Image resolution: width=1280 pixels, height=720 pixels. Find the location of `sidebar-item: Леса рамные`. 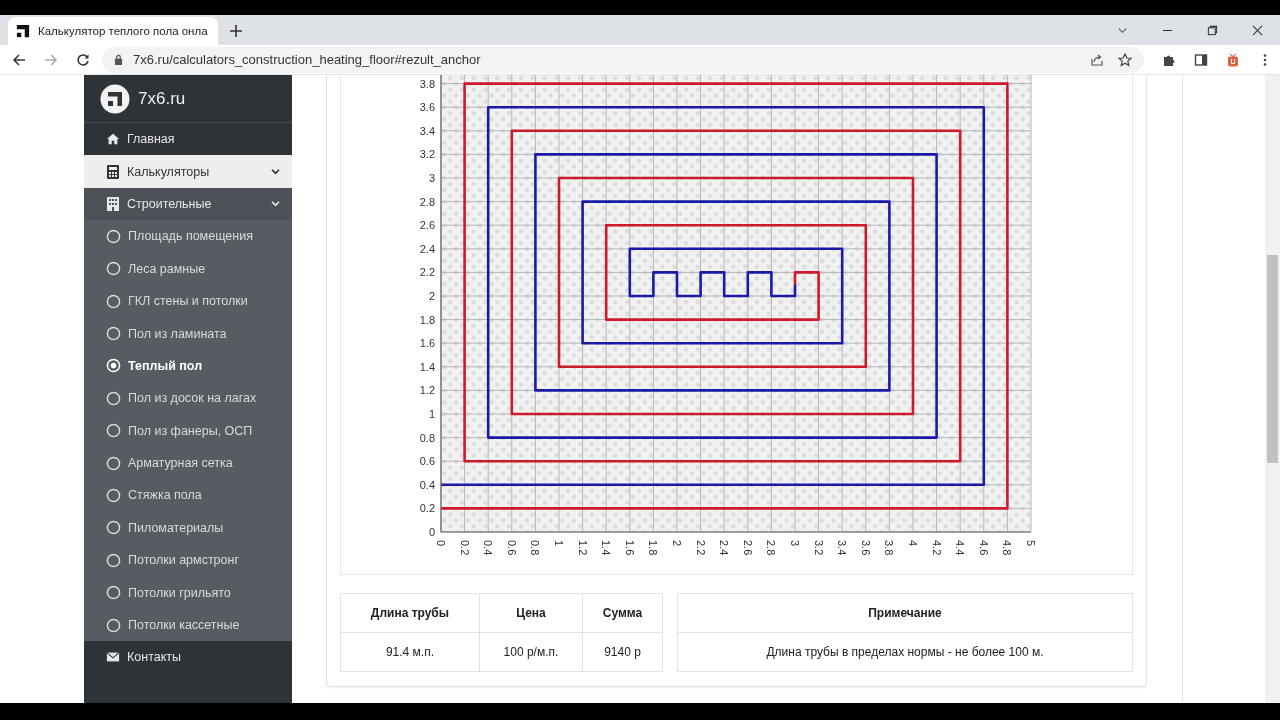

sidebar-item: Леса рамные is located at coordinates (188, 268).